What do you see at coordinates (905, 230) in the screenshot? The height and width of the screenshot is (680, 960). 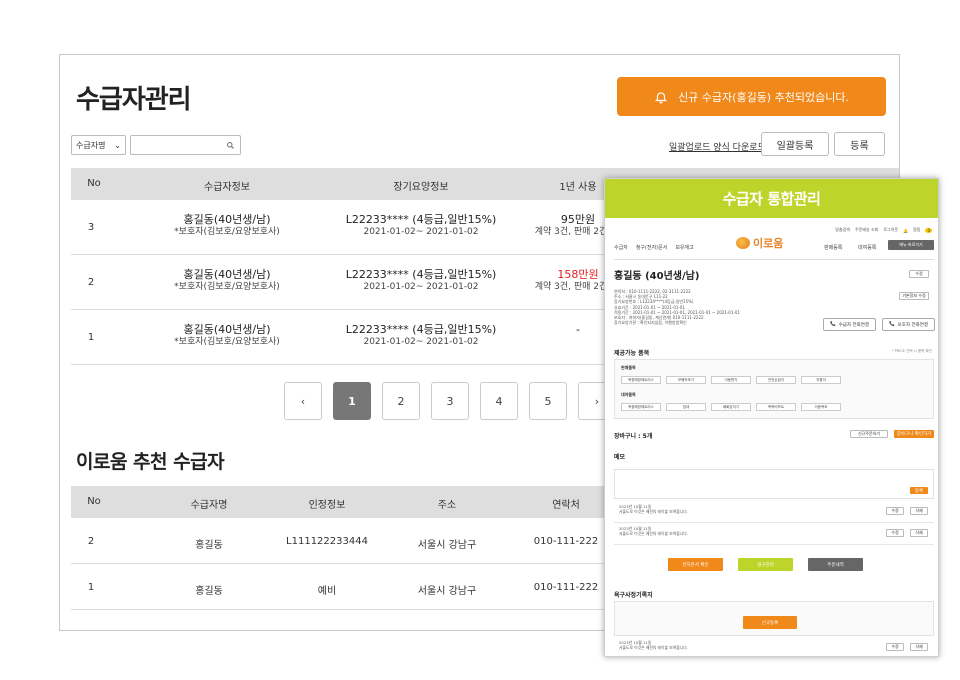 I see `bell-icon: 🔔` at bounding box center [905, 230].